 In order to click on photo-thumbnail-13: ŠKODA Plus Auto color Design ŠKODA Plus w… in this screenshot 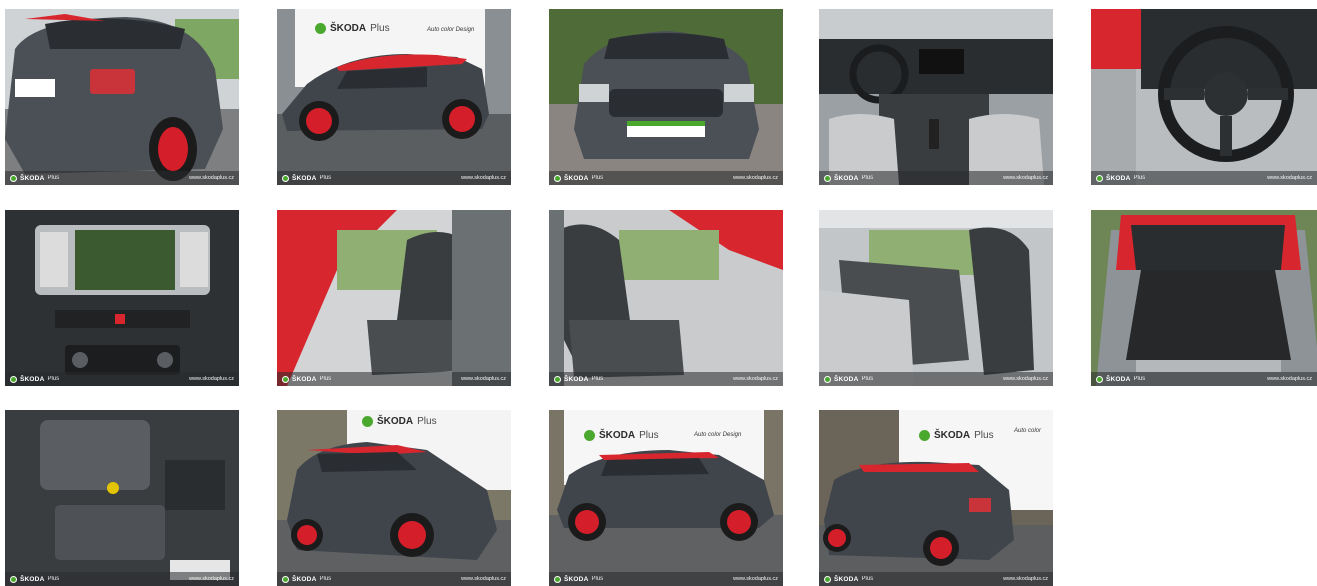, I will do `click(666, 498)`.